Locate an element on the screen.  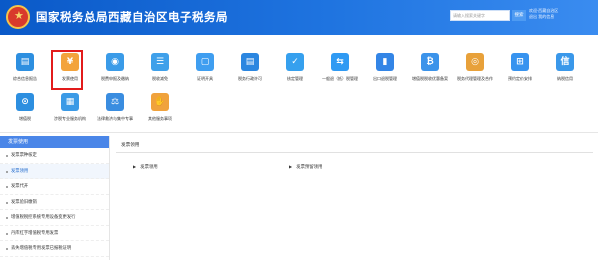
sub-item-reserved-claim: ▶ 发票预留领用 is located at coordinates (305, 167).